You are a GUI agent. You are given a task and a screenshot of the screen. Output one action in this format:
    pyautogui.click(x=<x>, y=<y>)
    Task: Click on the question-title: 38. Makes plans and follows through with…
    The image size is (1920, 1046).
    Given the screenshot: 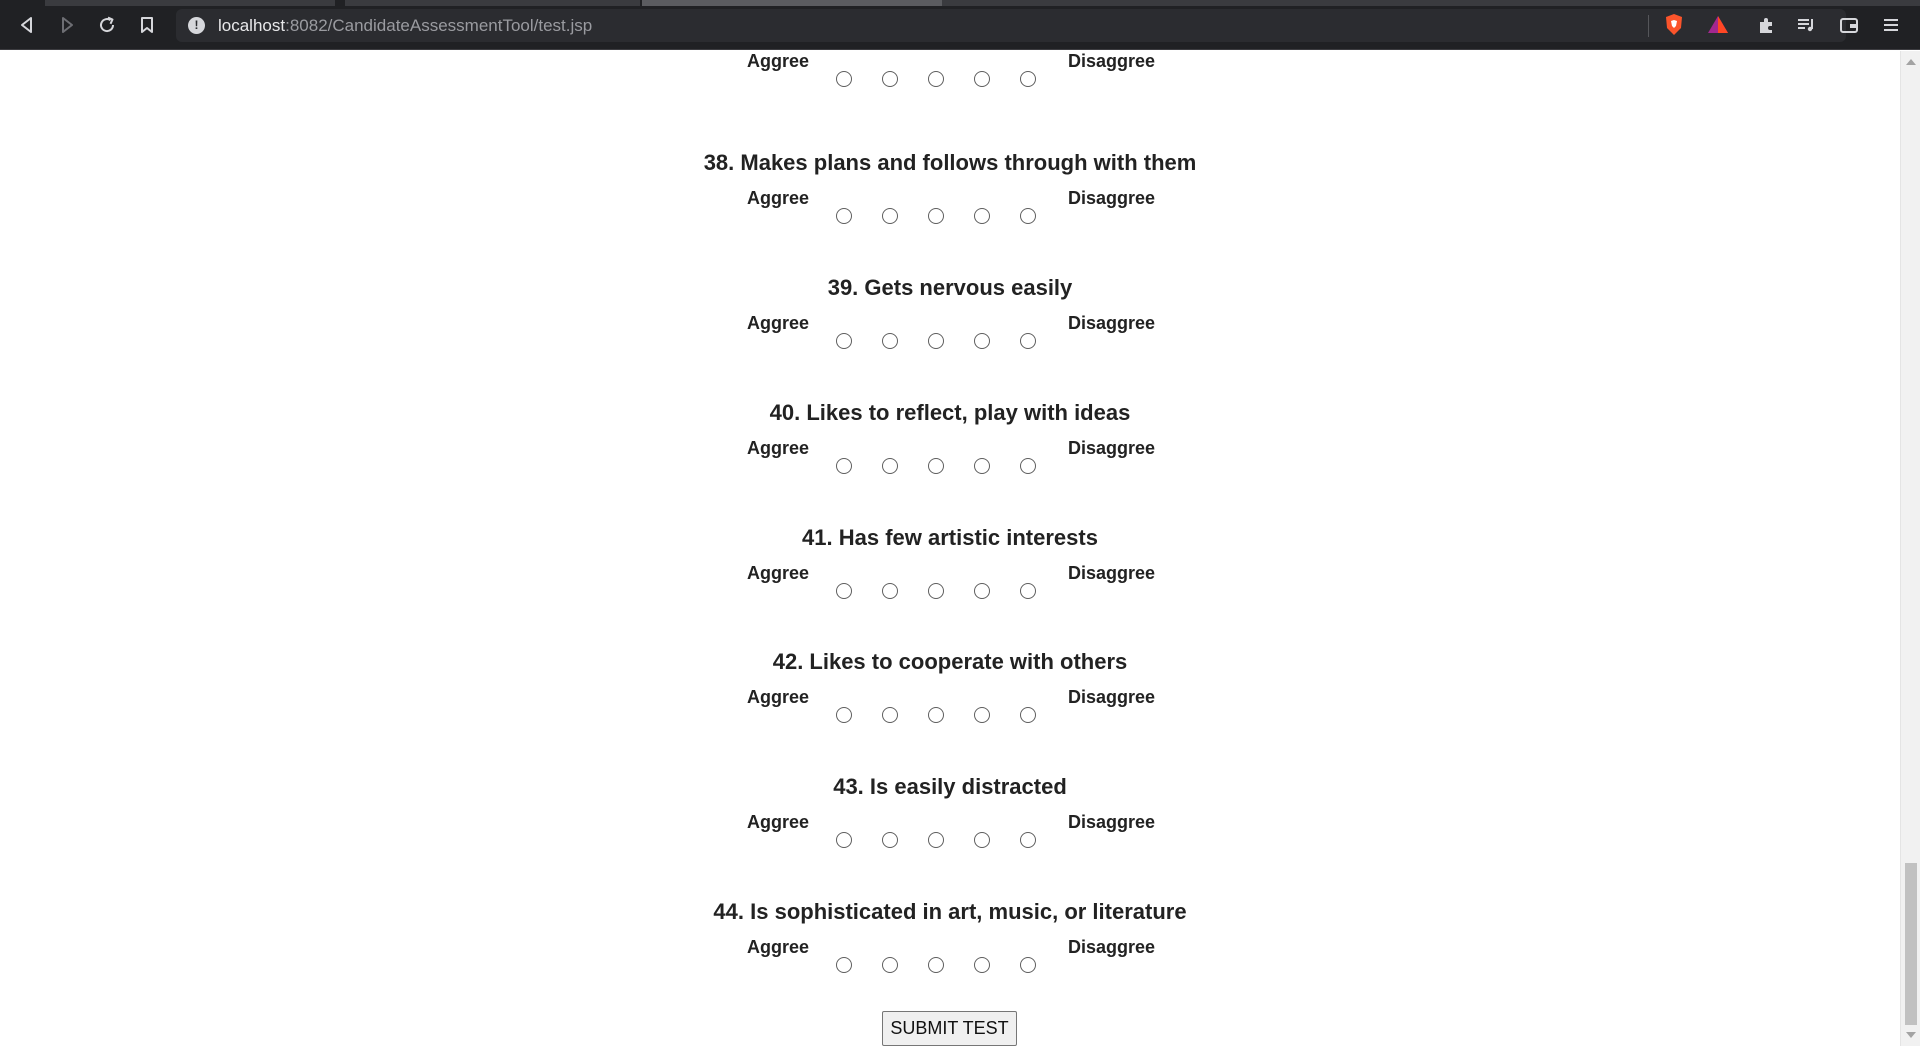 What is the action you would take?
    pyautogui.click(x=950, y=162)
    